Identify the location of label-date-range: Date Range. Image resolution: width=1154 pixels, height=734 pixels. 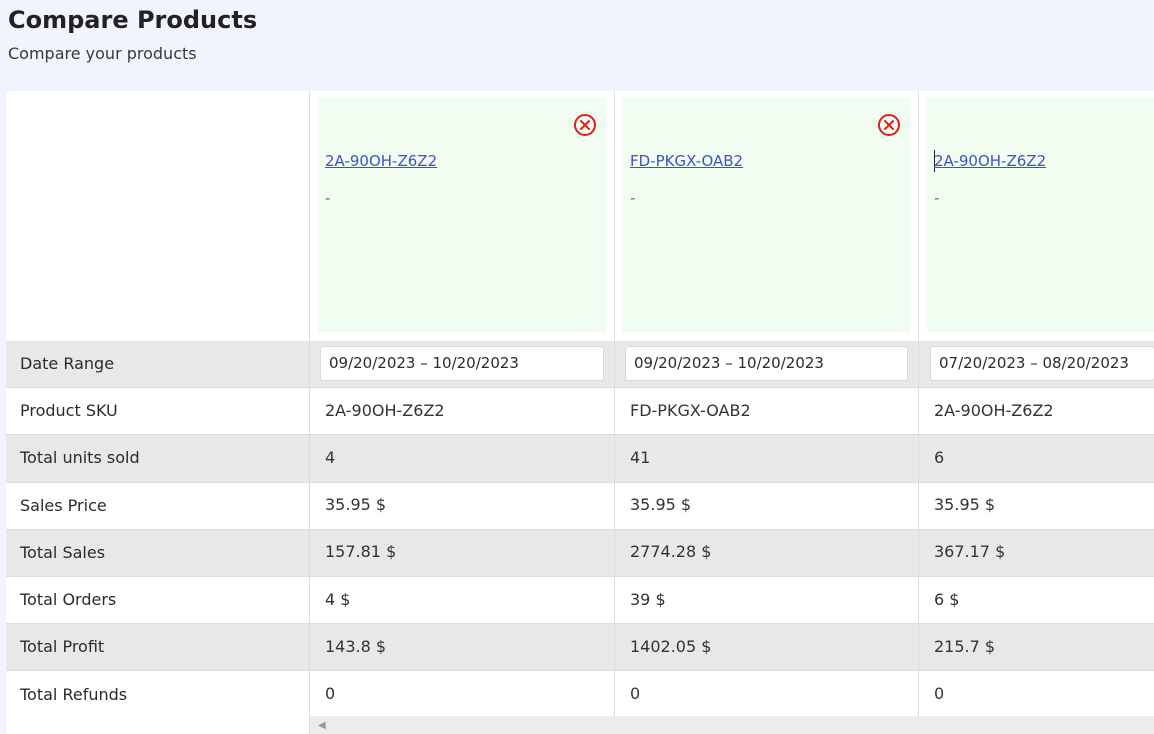
(67, 363).